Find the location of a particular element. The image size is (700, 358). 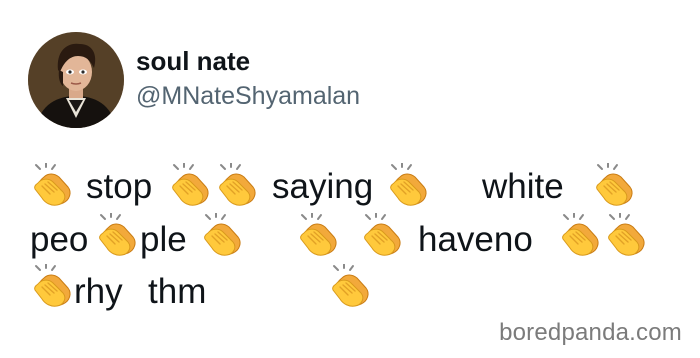

watermark: boredpanda.com is located at coordinates (590, 332).